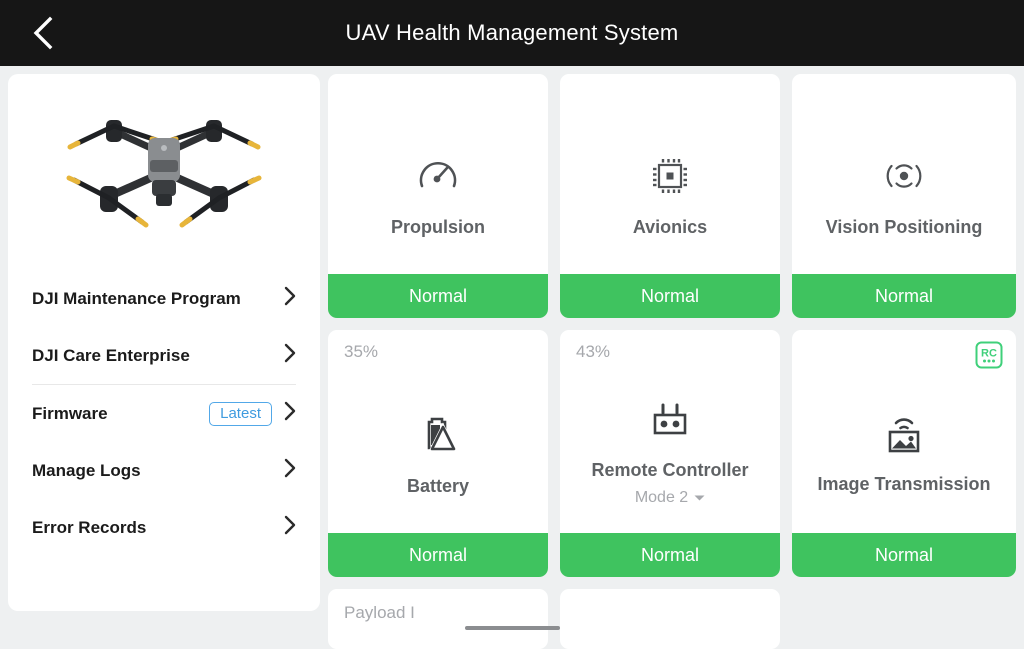  I want to click on card-title: Payload I, so click(379, 612).